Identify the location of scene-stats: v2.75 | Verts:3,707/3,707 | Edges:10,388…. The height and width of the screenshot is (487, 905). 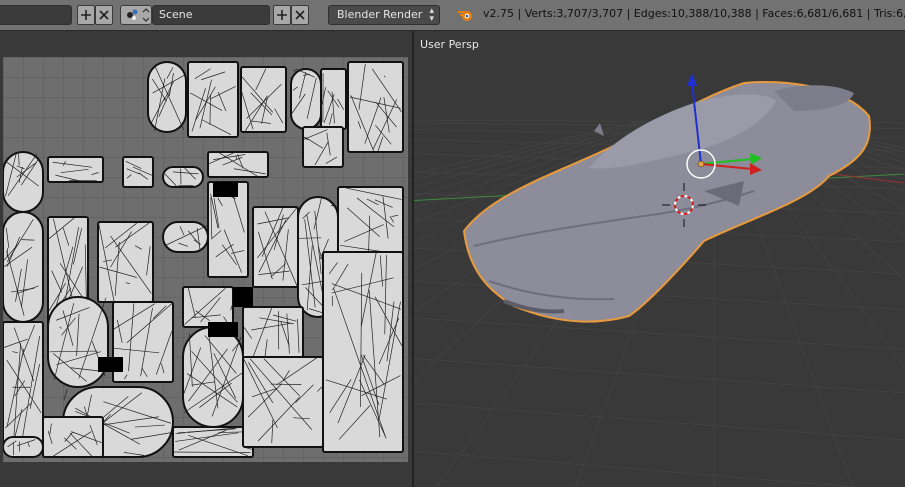
(694, 13).